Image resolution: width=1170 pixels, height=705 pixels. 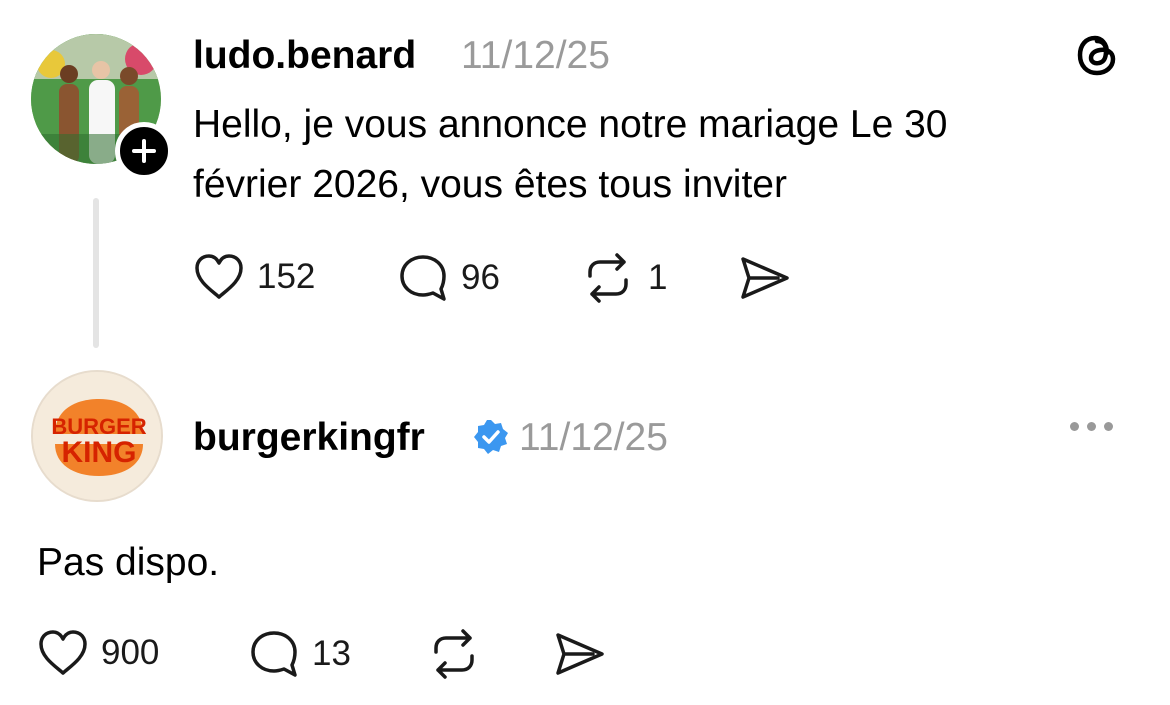 I want to click on reply-timestamp: 11/12/25, so click(x=593, y=437).